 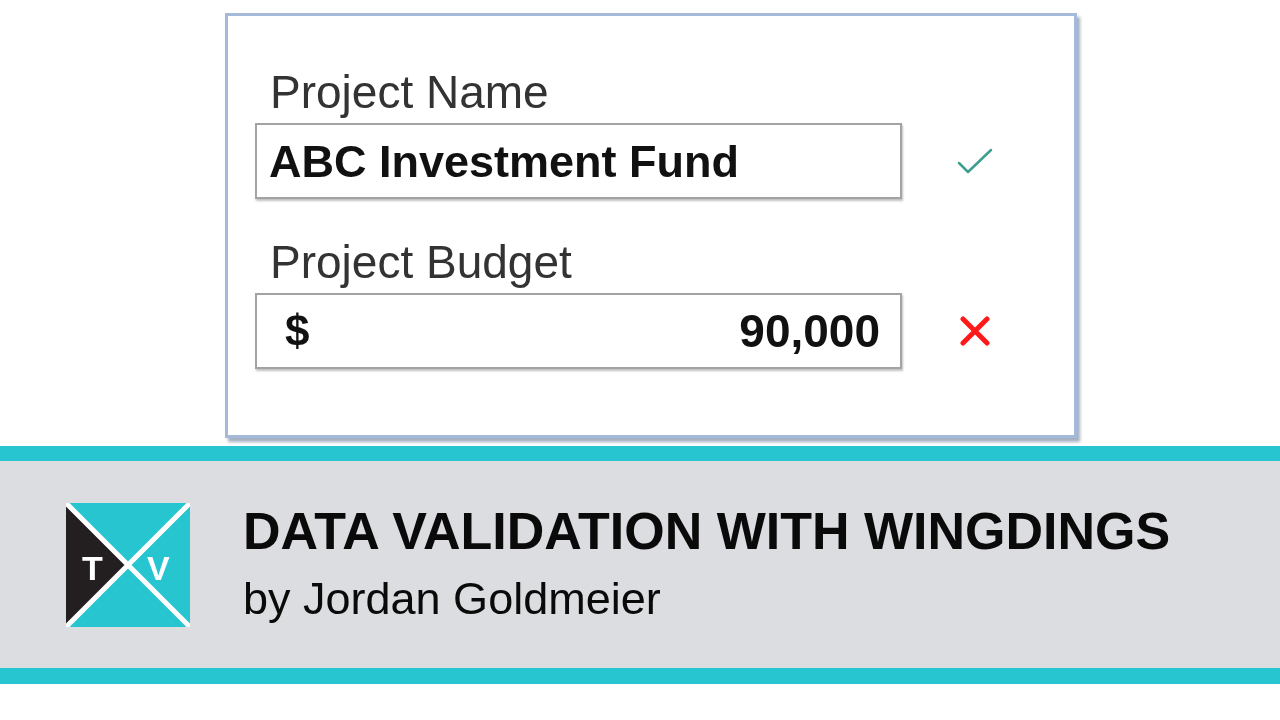 I want to click on input-field: ABC Investment Fund, so click(x=578, y=161).